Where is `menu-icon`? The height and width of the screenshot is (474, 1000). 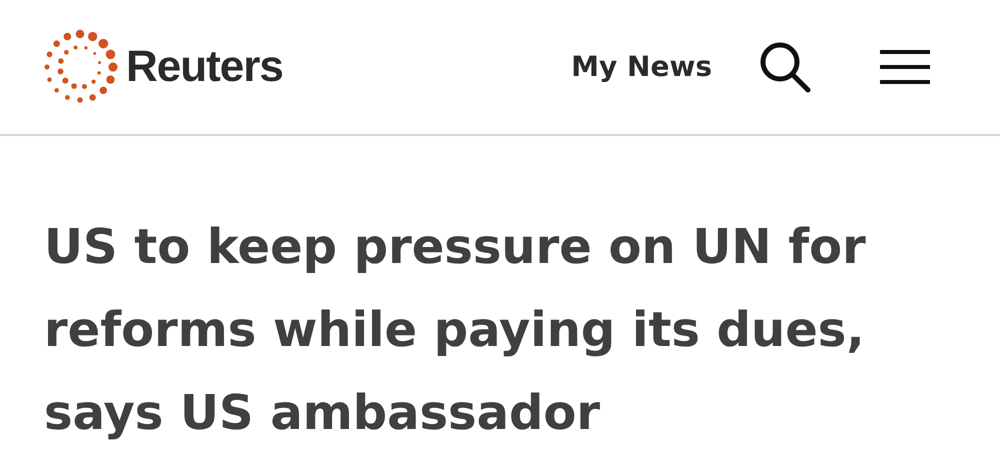
menu-icon is located at coordinates (905, 67).